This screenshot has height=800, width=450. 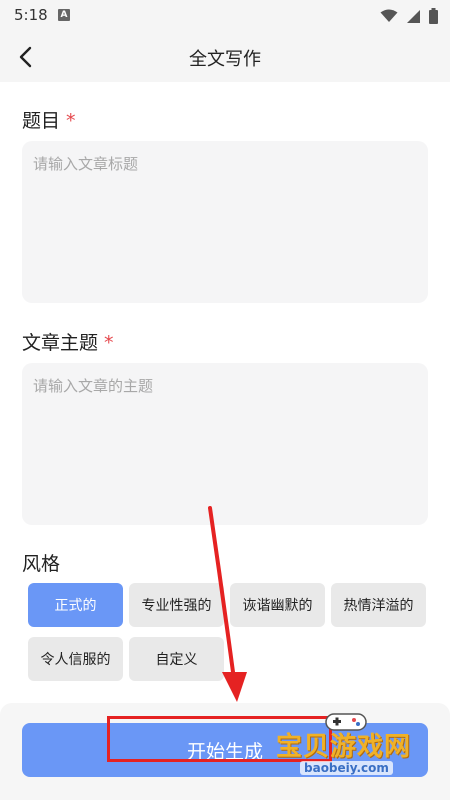 What do you see at coordinates (41, 564) in the screenshot?
I see `style-label: 风格` at bounding box center [41, 564].